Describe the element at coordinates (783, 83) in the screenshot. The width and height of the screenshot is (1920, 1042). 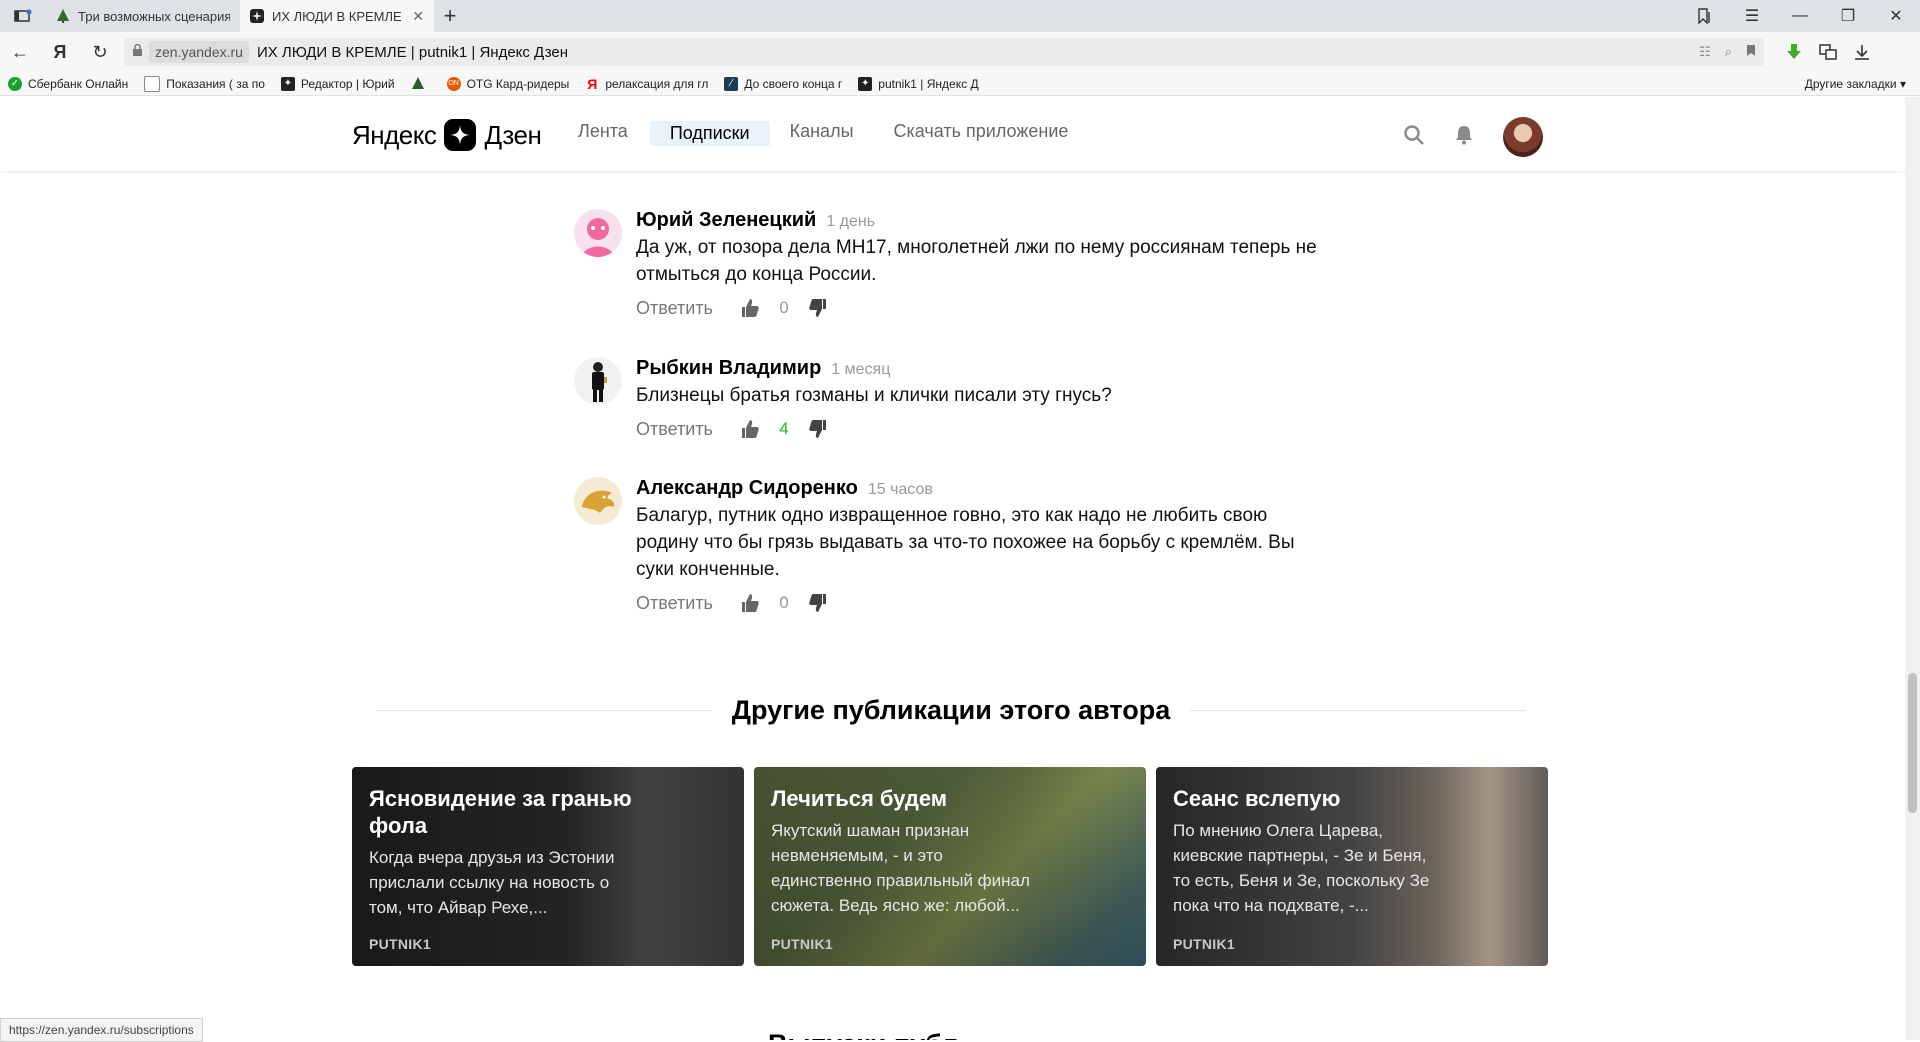
I see `bookmark-item: ⁄ До своего конца г` at that location.